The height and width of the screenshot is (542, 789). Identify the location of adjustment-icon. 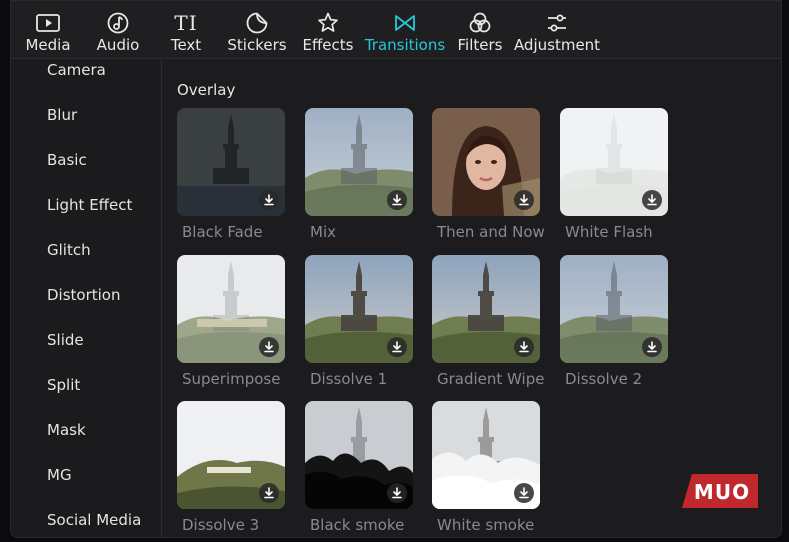
(557, 23).